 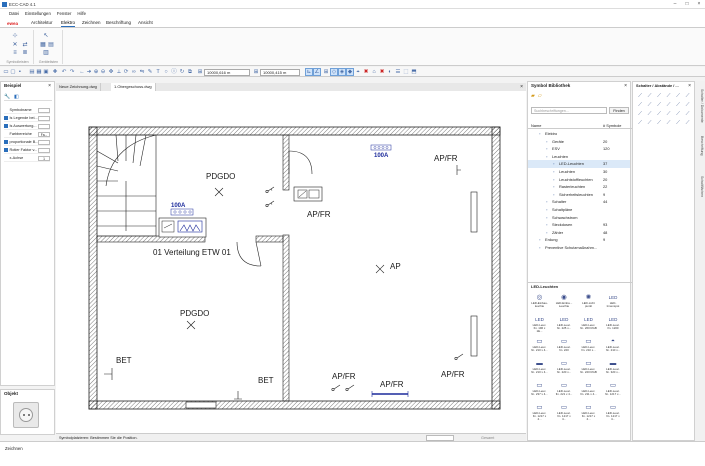 What do you see at coordinates (414, 72) in the screenshot?
I see `filter2-icon: ⬒` at bounding box center [414, 72].